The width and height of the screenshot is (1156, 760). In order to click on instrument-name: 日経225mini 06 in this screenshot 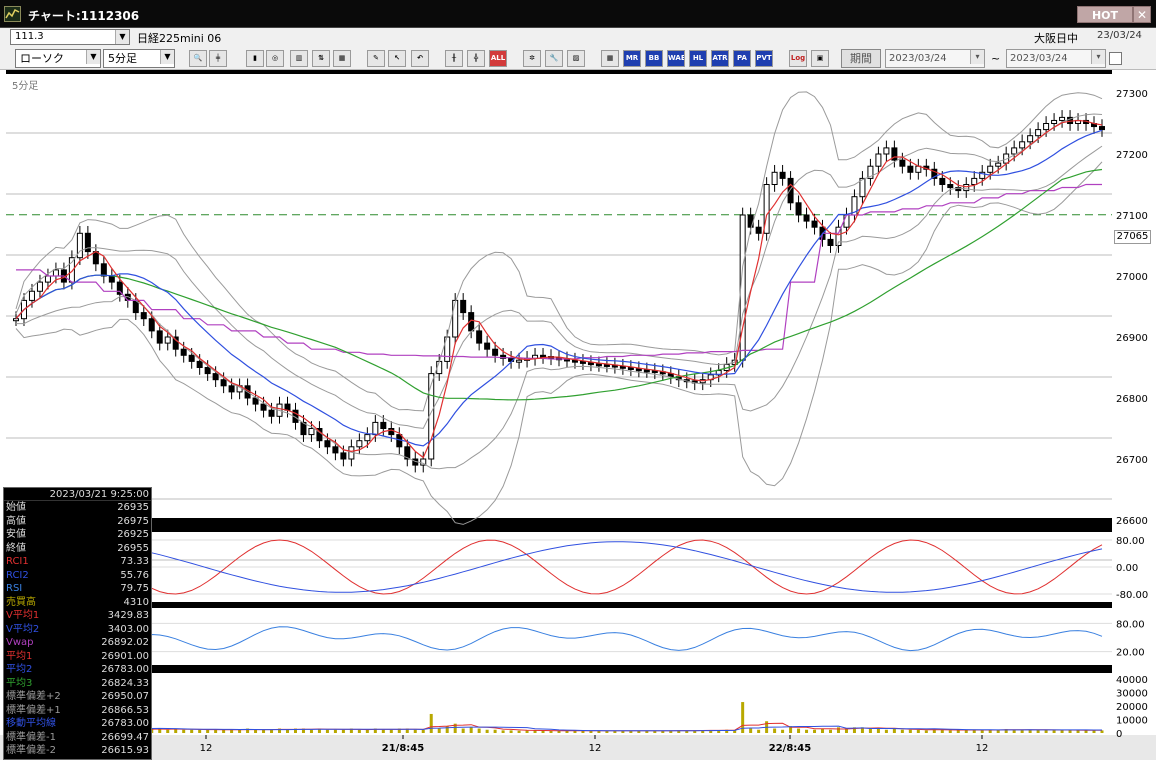, I will do `click(179, 38)`.